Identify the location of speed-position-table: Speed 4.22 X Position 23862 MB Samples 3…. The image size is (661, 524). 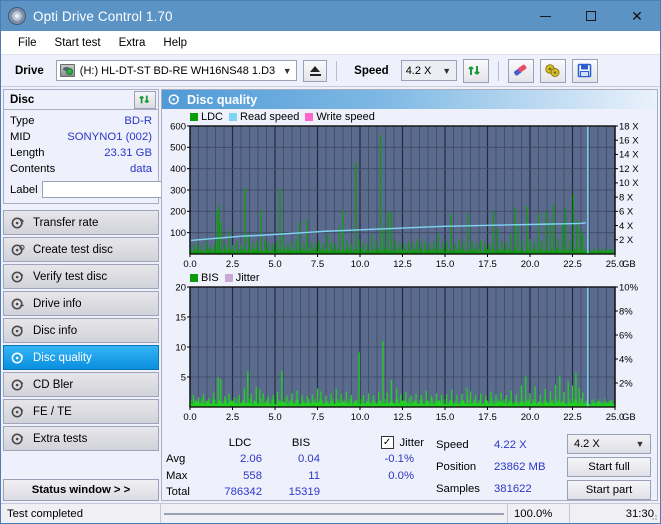
(500, 467).